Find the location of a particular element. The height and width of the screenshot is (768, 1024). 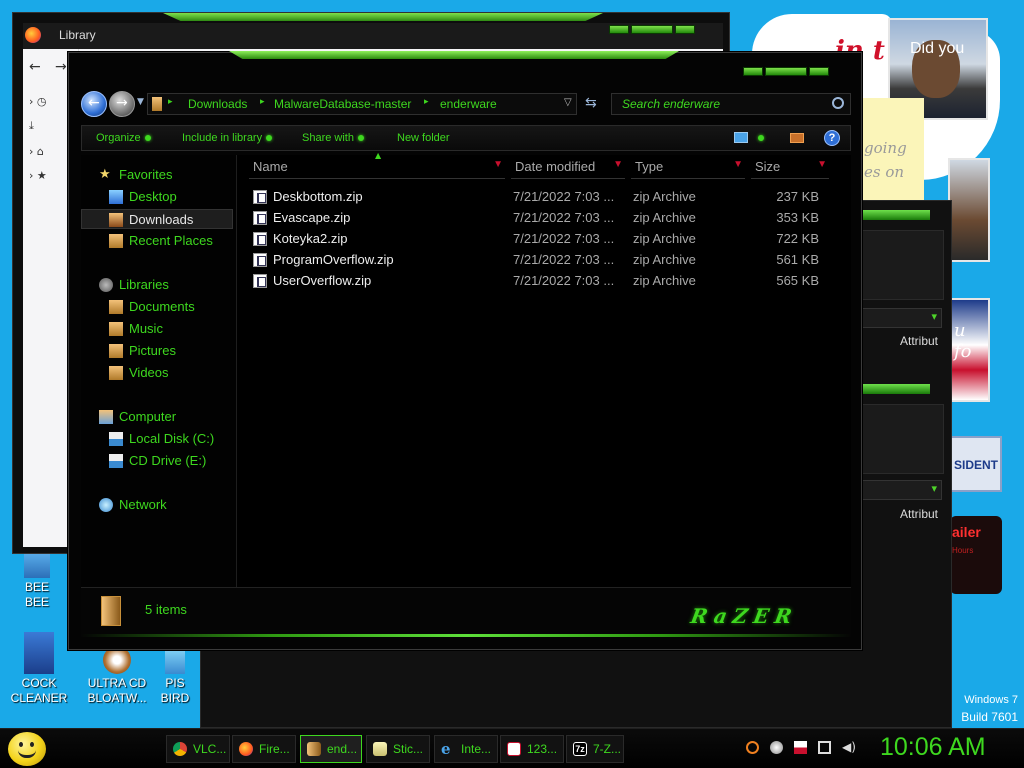

tags-icon: › ⌂ is located at coordinates (36, 151).